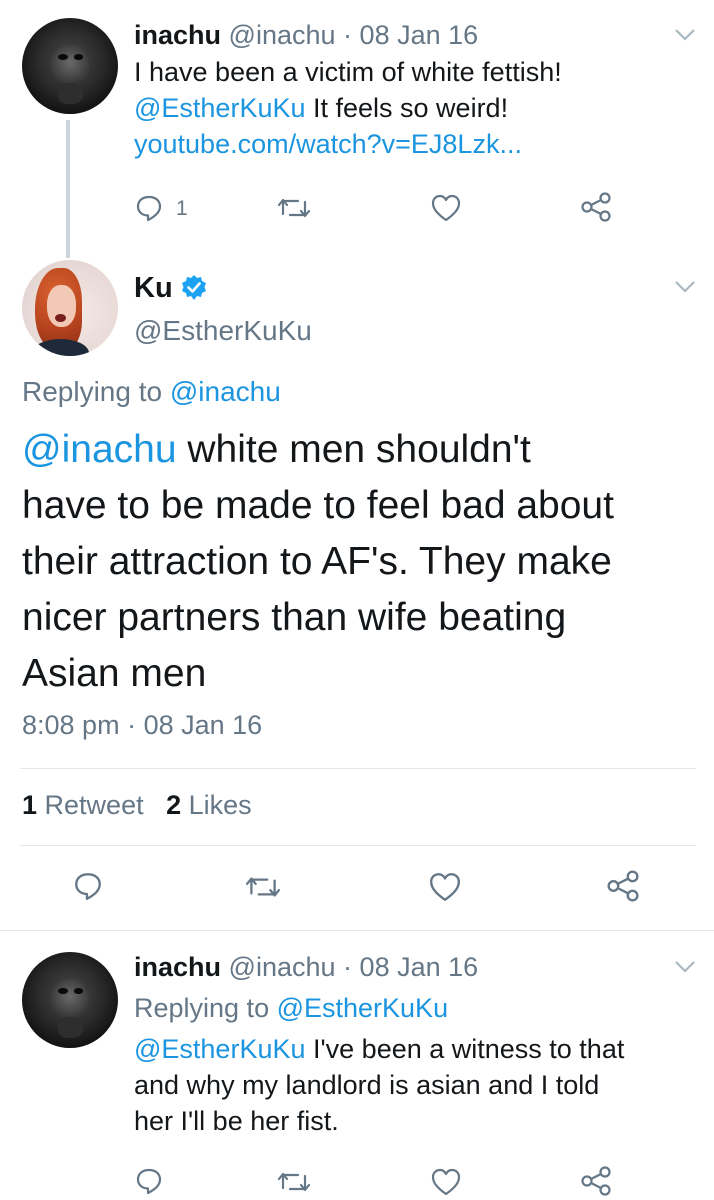 This screenshot has width=714, height=1200. Describe the element at coordinates (70, 308) in the screenshot. I see `user-avatar` at that location.